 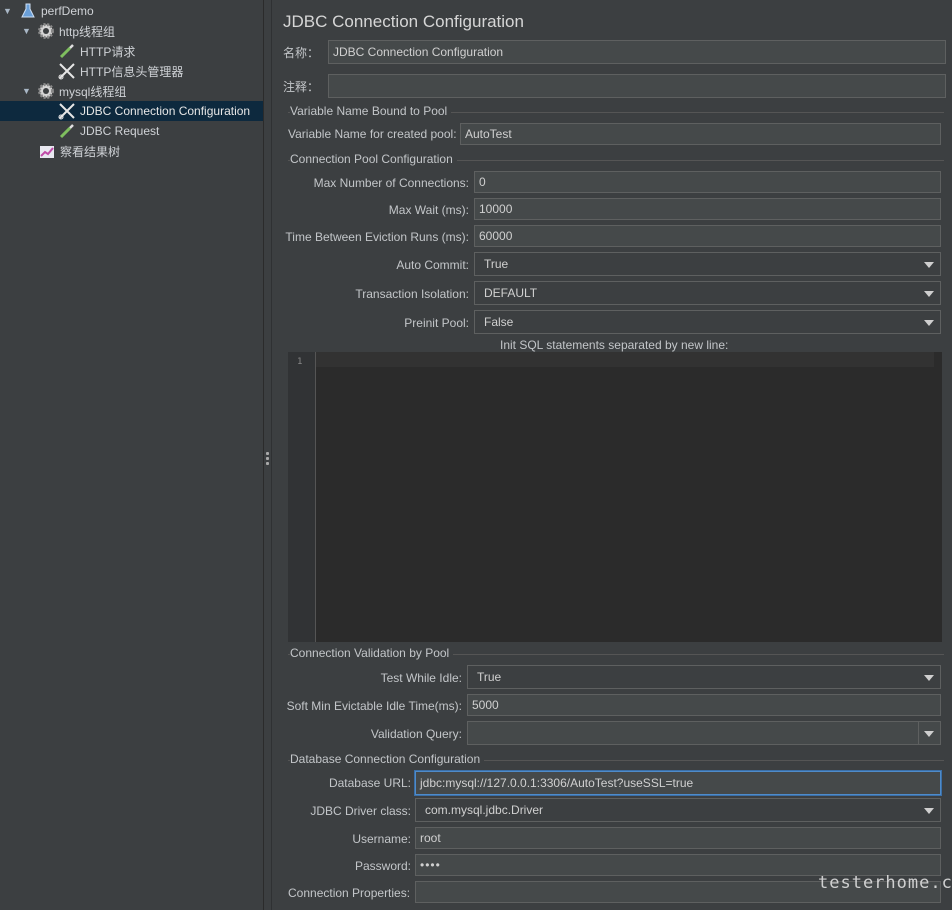 What do you see at coordinates (918, 733) in the screenshot?
I see `combo-separator` at bounding box center [918, 733].